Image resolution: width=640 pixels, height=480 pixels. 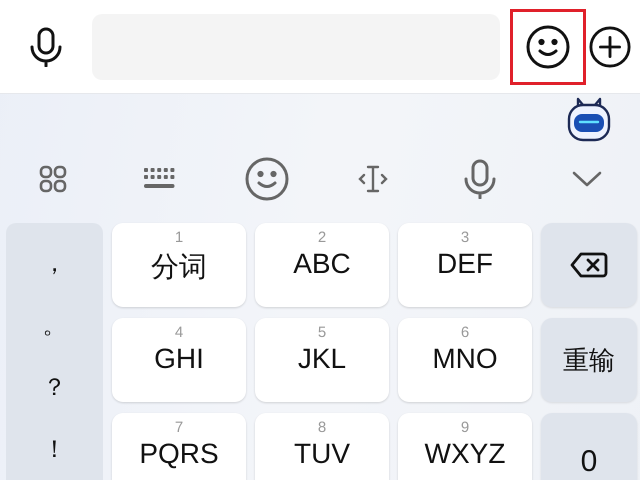 I want to click on punctuation-key: ！, so click(x=54, y=449).